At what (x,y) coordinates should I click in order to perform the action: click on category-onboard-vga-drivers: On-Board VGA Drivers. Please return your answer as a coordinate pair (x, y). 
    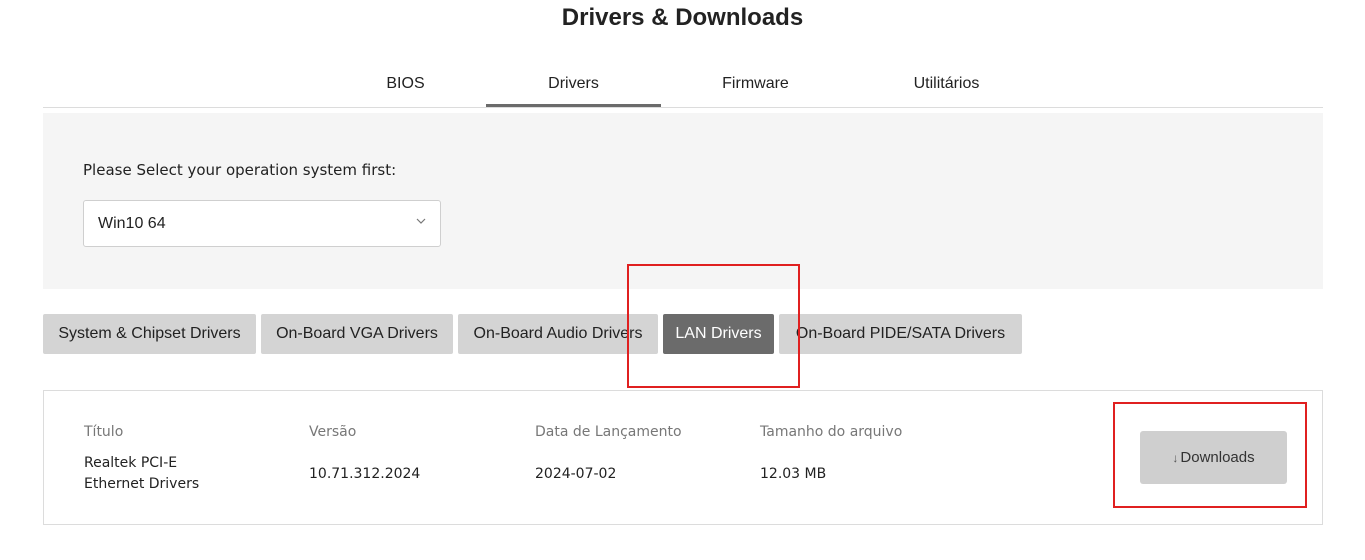
    Looking at the image, I should click on (357, 334).